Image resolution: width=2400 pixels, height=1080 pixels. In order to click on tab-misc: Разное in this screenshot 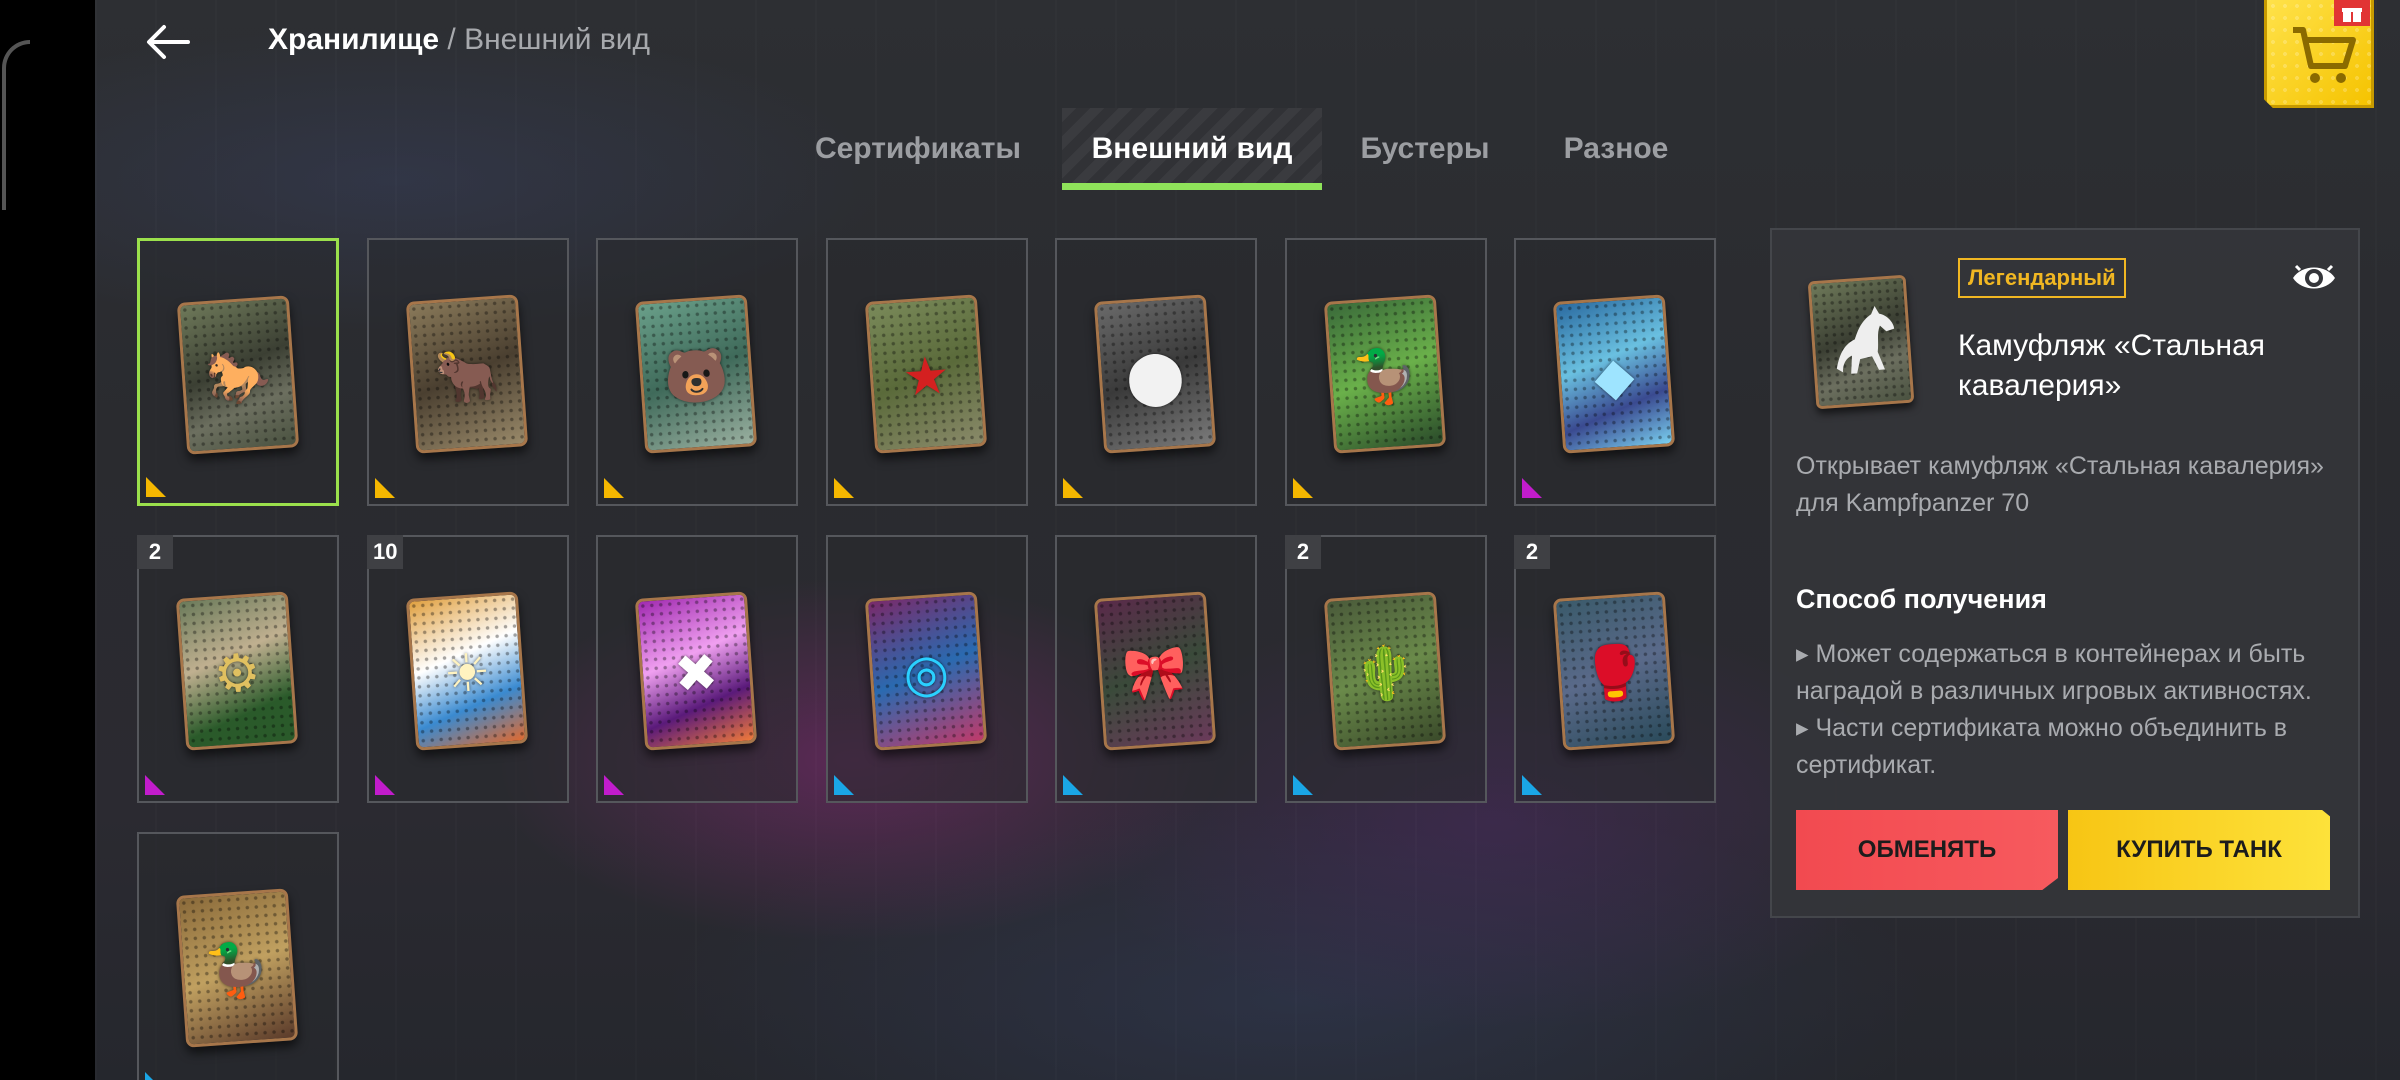, I will do `click(1616, 149)`.